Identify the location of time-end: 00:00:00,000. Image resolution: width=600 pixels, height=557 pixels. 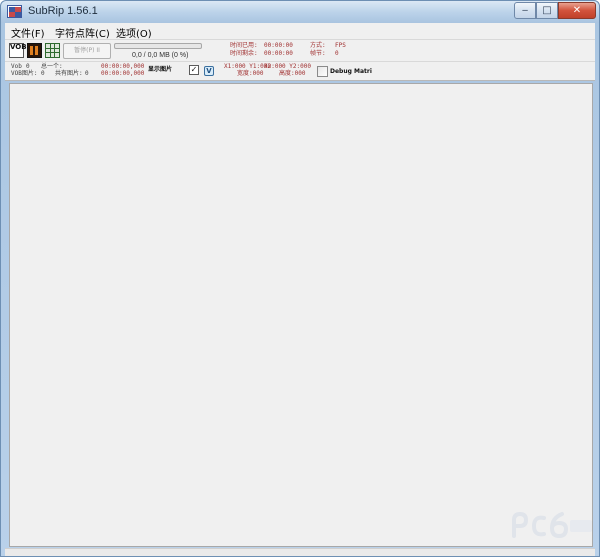
(123, 73).